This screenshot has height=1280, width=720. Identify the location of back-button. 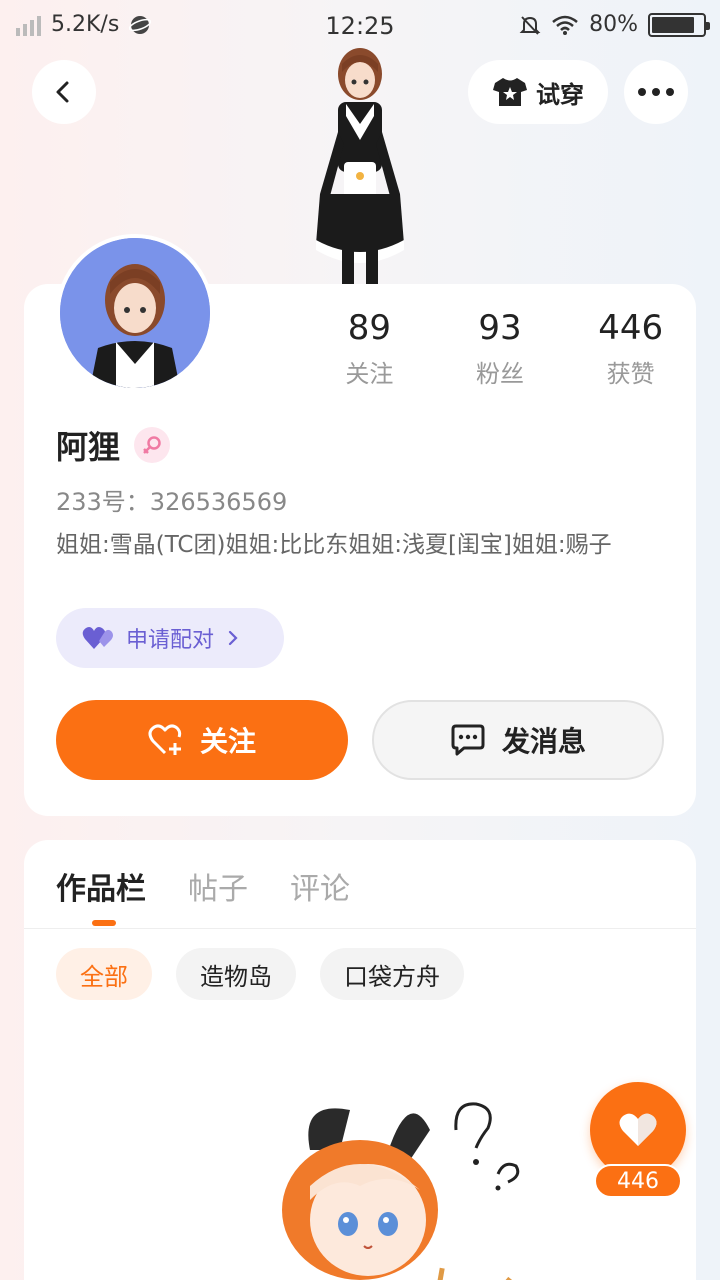
(64, 92).